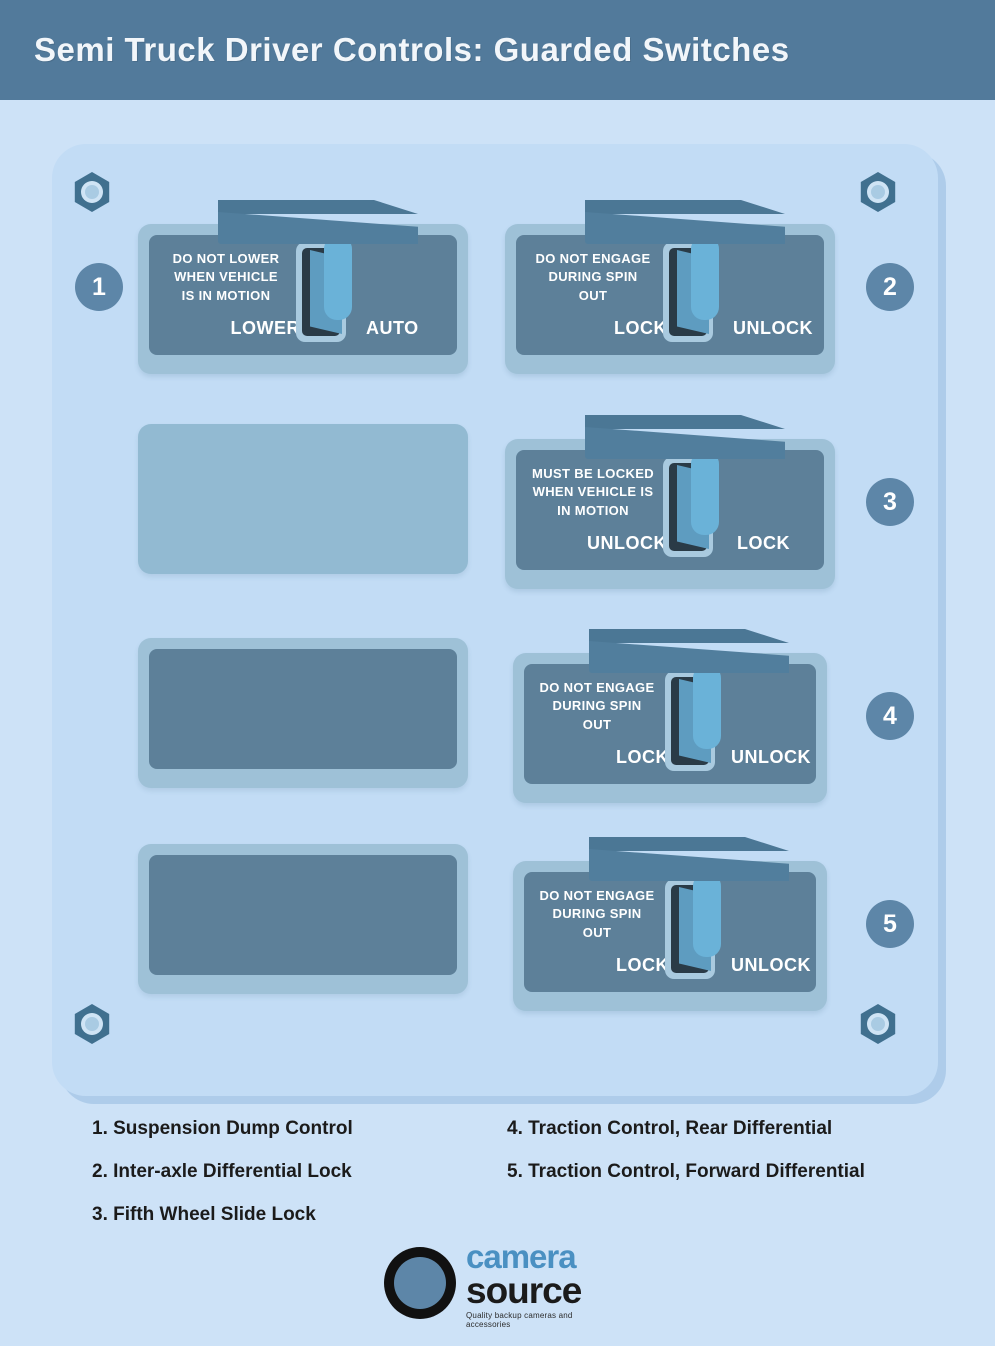  I want to click on blank-panel-row2, so click(303, 499).